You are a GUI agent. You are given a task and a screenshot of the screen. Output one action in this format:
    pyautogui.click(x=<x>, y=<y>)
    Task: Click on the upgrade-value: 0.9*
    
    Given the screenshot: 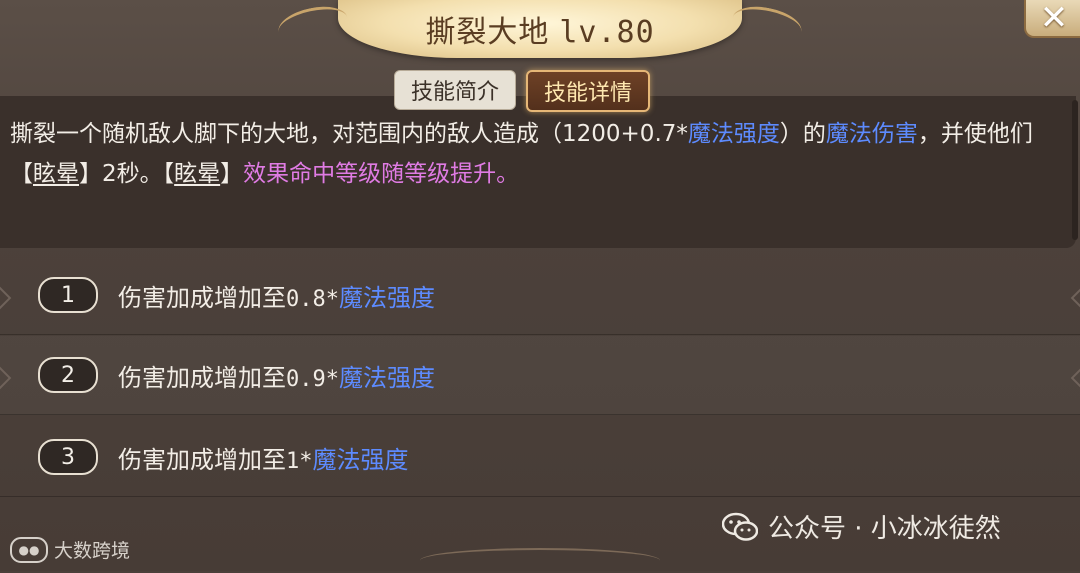 What is the action you would take?
    pyautogui.click(x=312, y=379)
    